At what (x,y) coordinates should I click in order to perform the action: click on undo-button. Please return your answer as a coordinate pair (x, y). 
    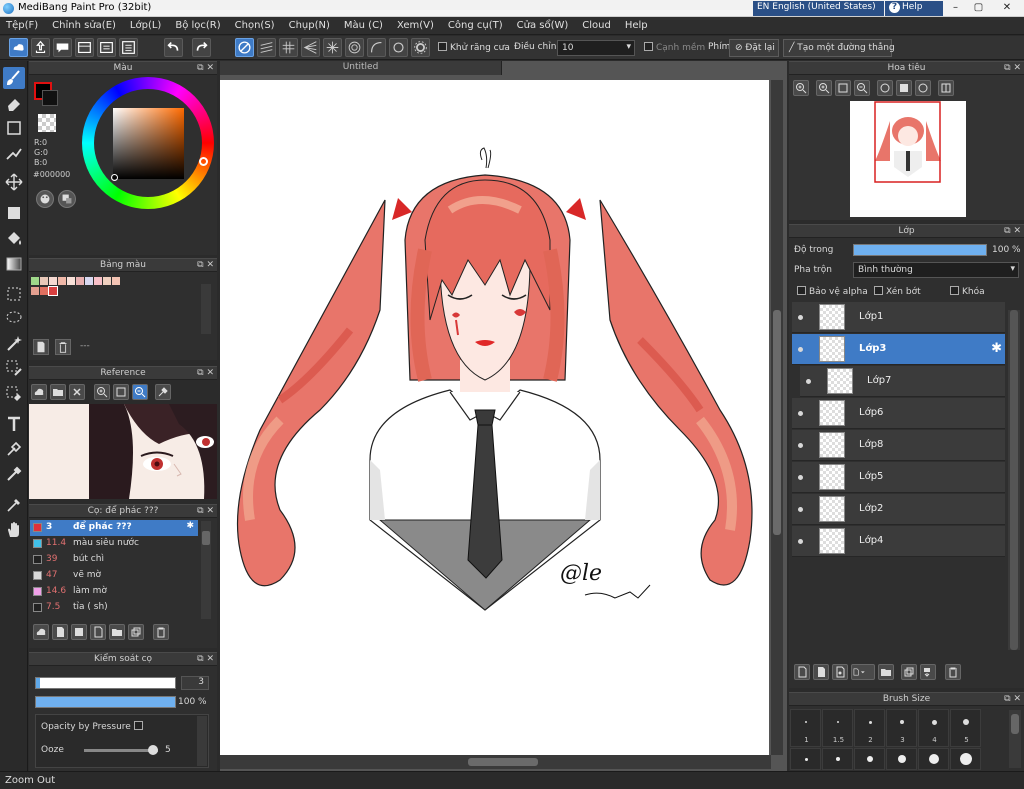
    Looking at the image, I should click on (173, 47).